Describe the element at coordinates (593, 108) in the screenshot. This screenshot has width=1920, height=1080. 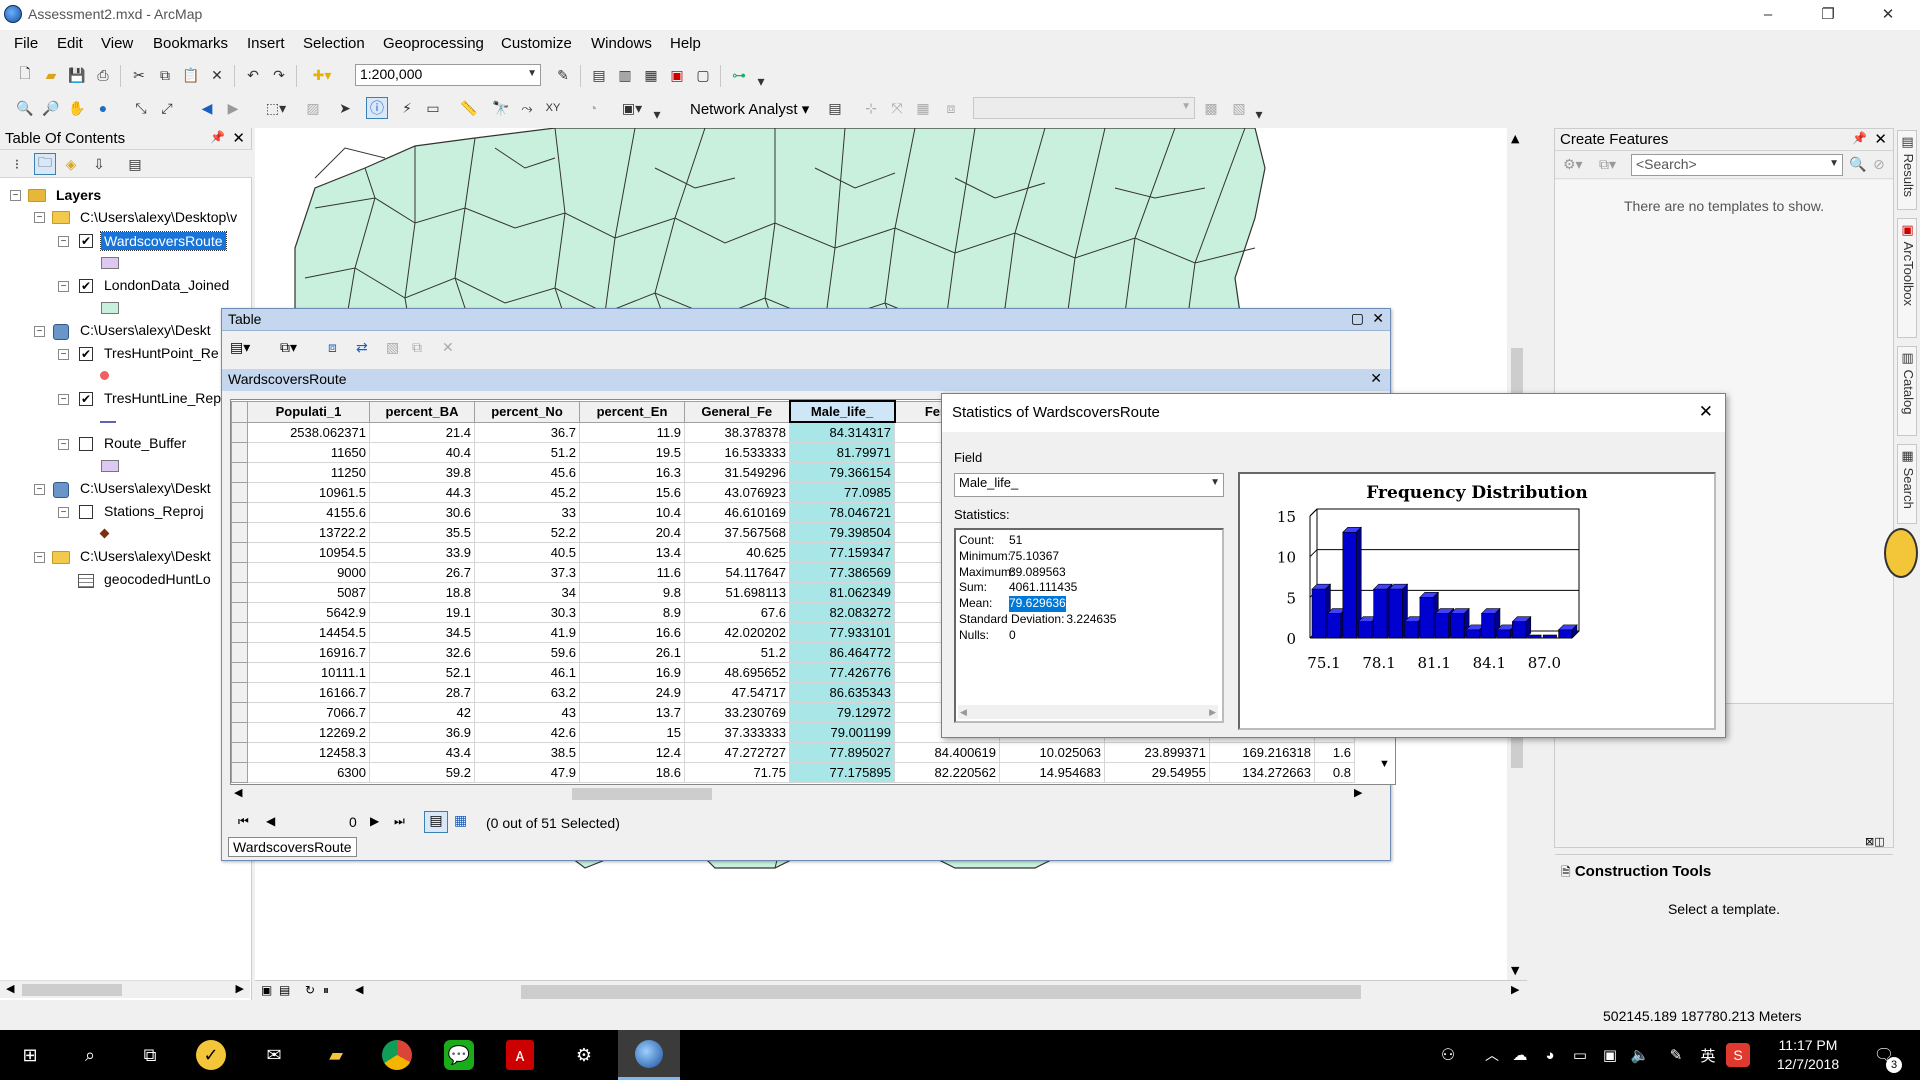
I see `time-slider-icon: ◔` at that location.